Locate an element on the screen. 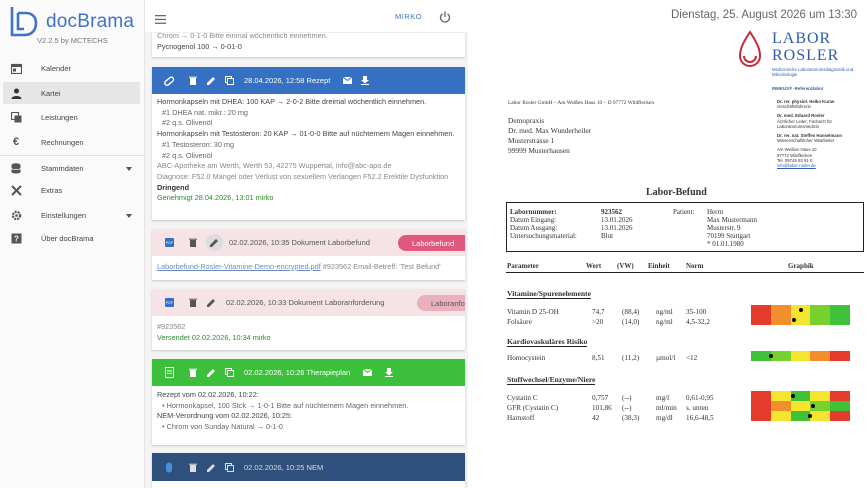 This screenshot has height=488, width=868. result-cell-einheit: ml/min is located at coordinates (666, 408).